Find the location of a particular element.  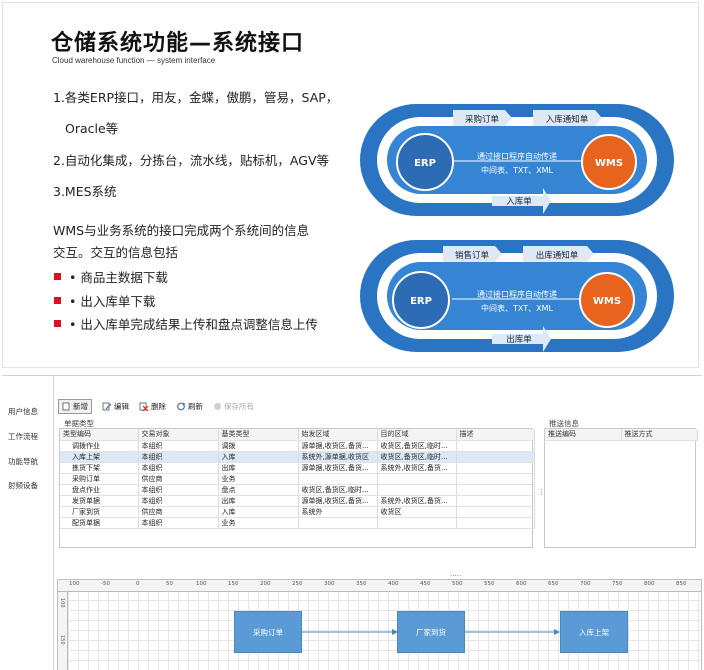

slide-line-4: 3.MES系统 is located at coordinates (85, 191).